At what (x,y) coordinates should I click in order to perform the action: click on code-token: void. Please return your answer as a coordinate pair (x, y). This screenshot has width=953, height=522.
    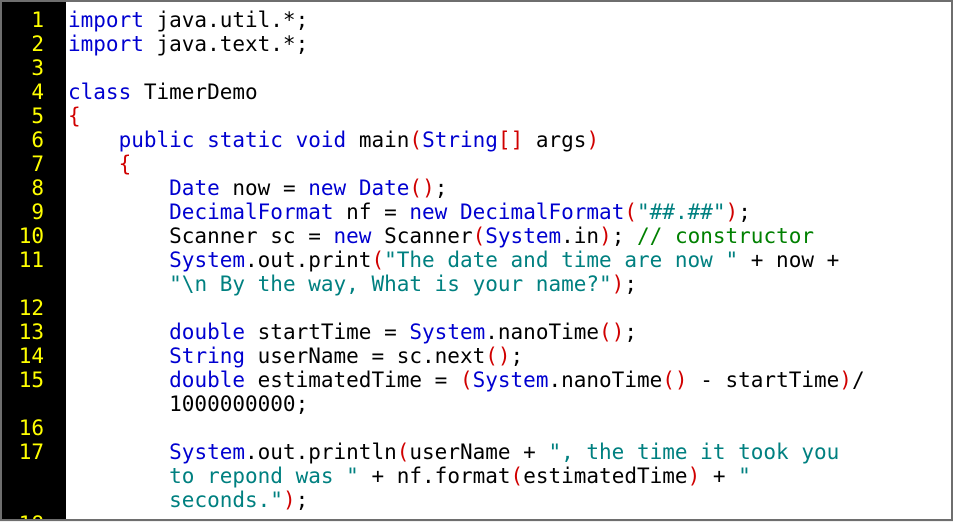
    Looking at the image, I should click on (321, 140).